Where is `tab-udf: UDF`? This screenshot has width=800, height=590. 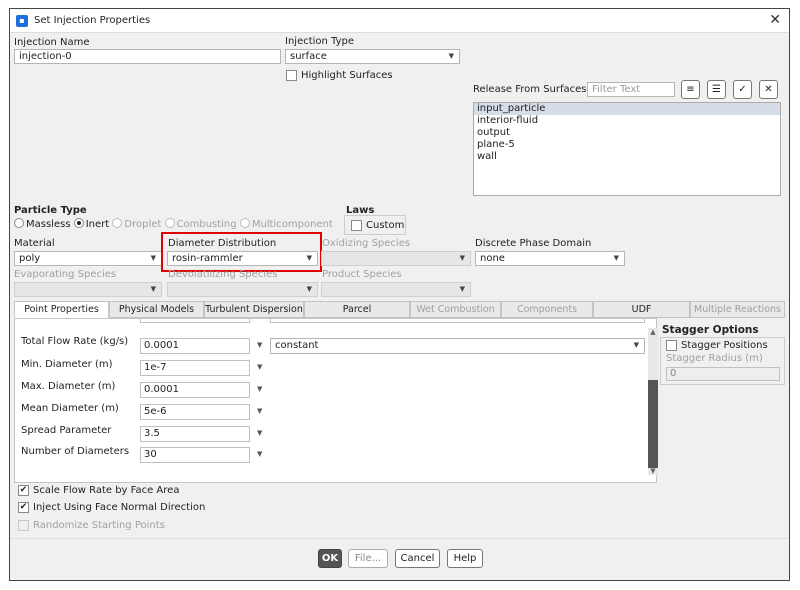
tab-udf: UDF is located at coordinates (641, 309).